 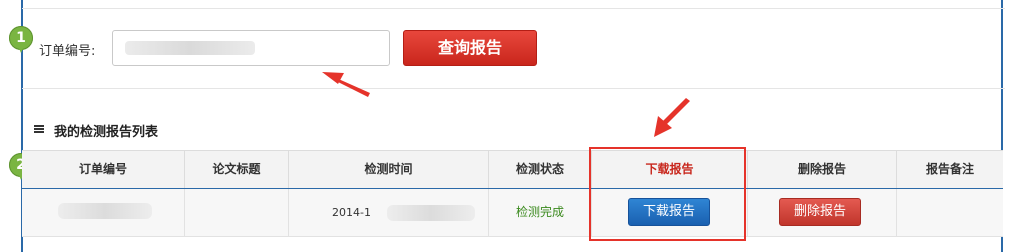 What do you see at coordinates (949, 169) in the screenshot?
I see `col-report-remarks: 报告备注` at bounding box center [949, 169].